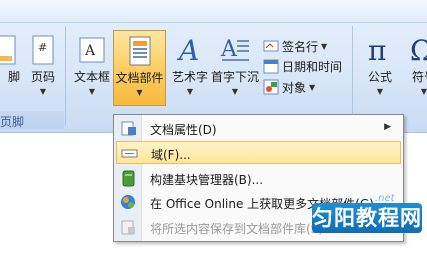  I want to click on field-icon, so click(129, 153).